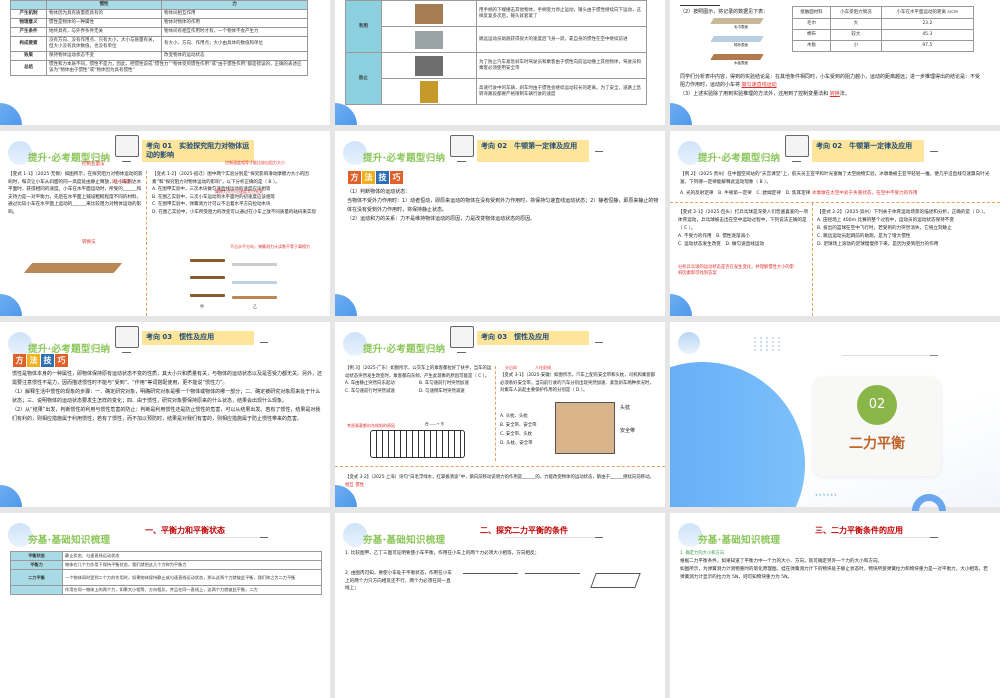  What do you see at coordinates (239, 191) in the screenshot?
I see `annotation: 摩擦力大小与速度大小无关` at bounding box center [239, 191].